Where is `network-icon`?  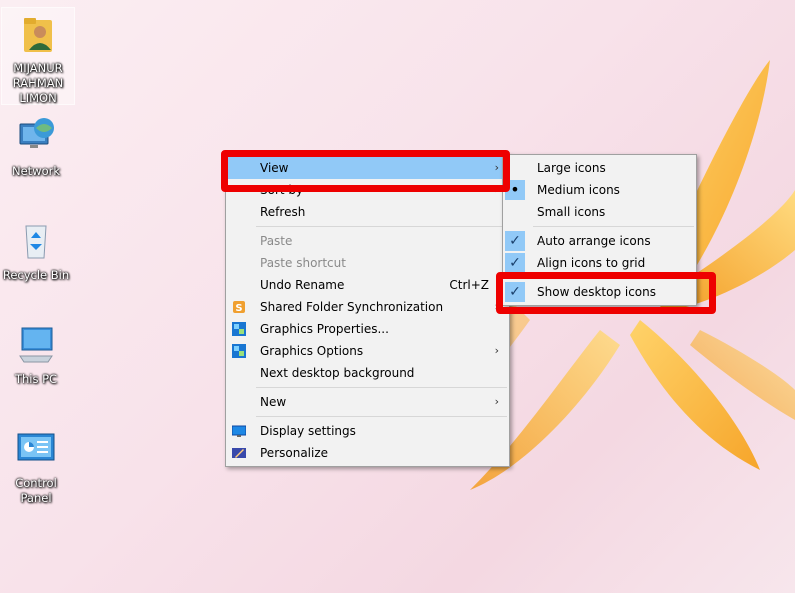 network-icon is located at coordinates (36, 133).